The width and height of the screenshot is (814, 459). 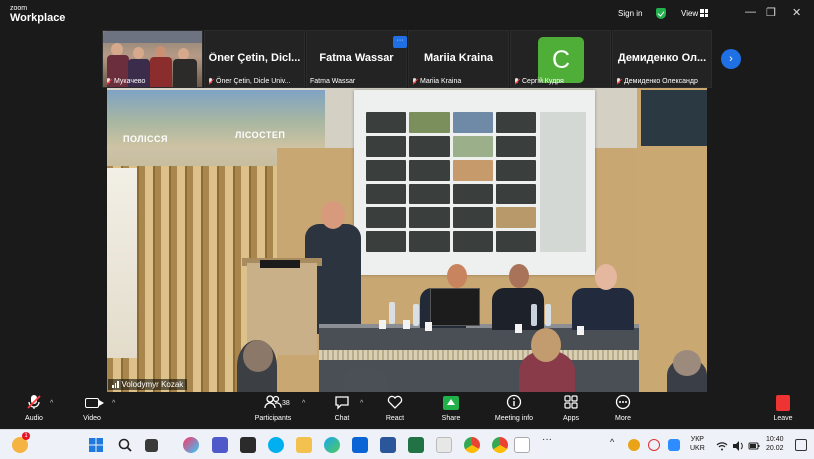 What do you see at coordinates (775, 439) in the screenshot?
I see `clock-time: 10:40` at bounding box center [775, 439].